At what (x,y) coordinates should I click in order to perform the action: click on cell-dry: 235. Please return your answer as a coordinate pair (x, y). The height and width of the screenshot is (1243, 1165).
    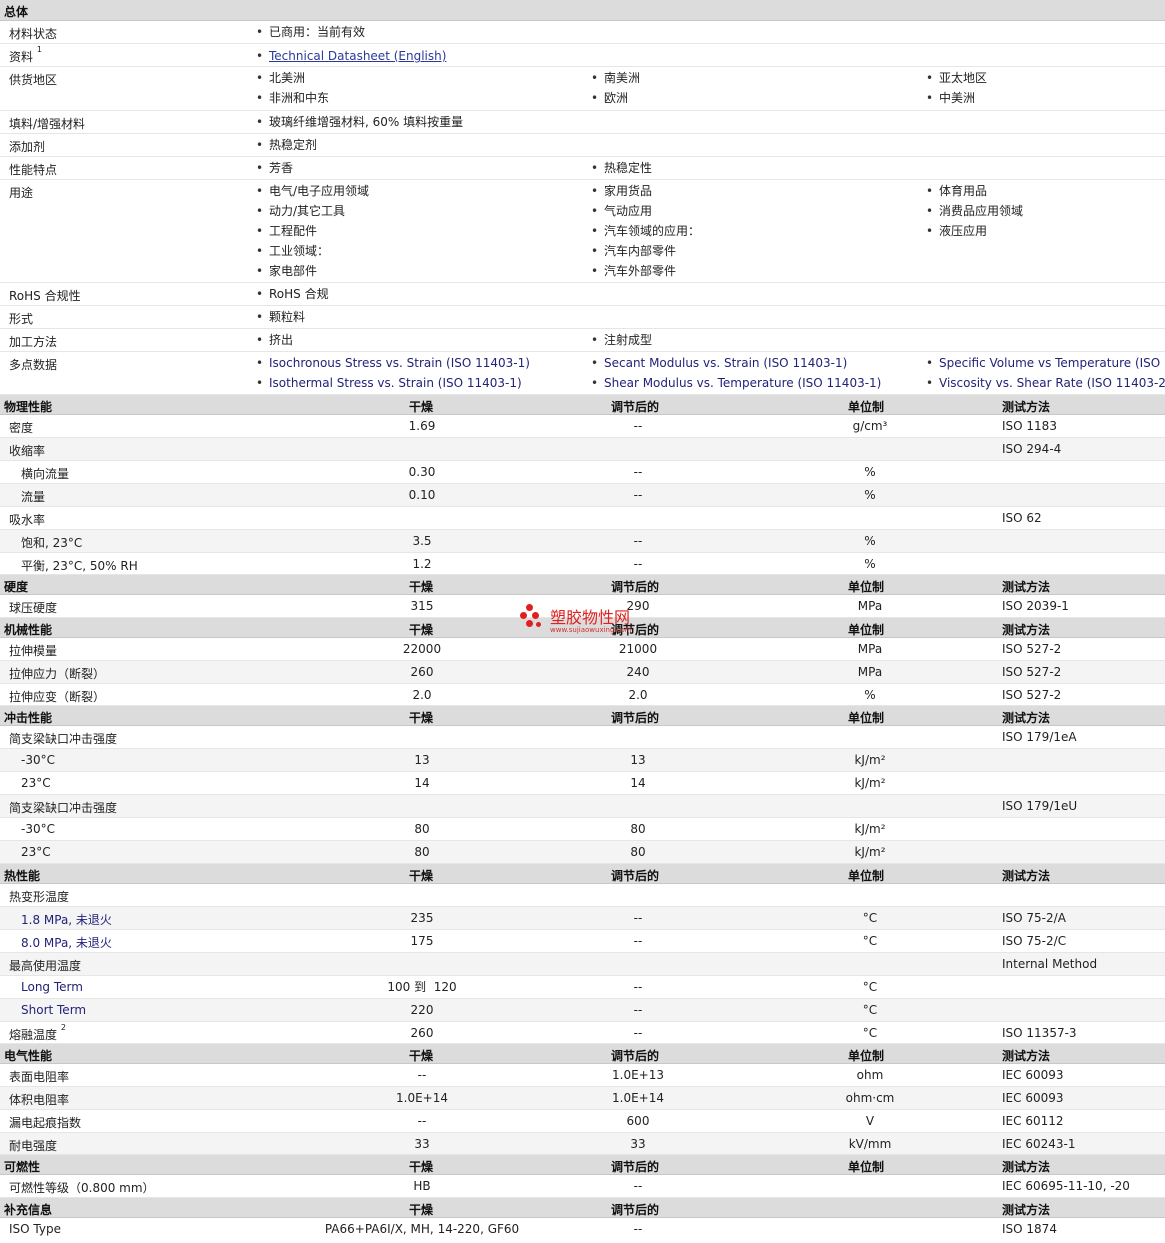
    Looking at the image, I should click on (422, 918).